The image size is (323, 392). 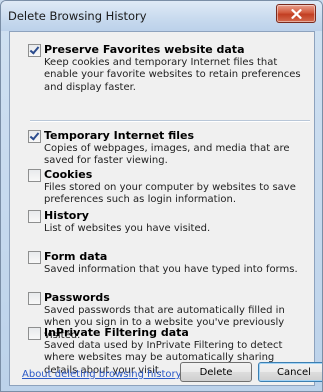 What do you see at coordinates (68, 174) in the screenshot?
I see `option-label: Cookies` at bounding box center [68, 174].